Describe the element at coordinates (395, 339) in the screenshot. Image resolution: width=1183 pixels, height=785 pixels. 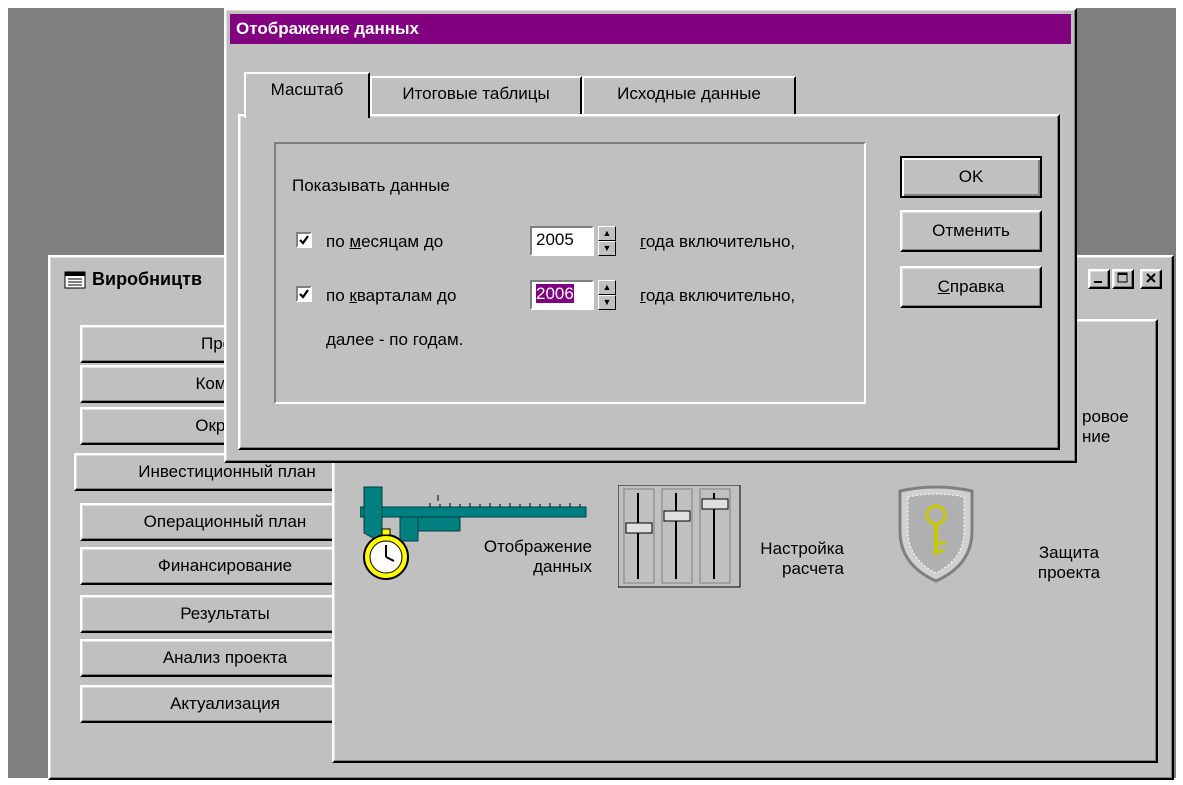
I see `footer-label: далее - по годам.` at that location.